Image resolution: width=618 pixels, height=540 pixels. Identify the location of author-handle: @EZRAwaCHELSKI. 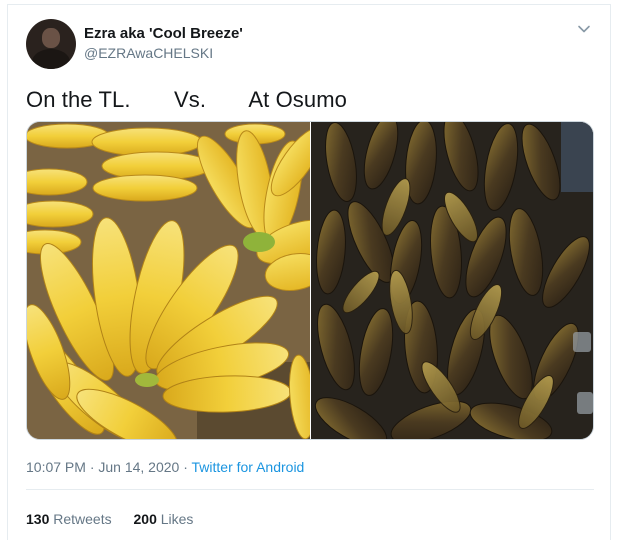
(148, 53).